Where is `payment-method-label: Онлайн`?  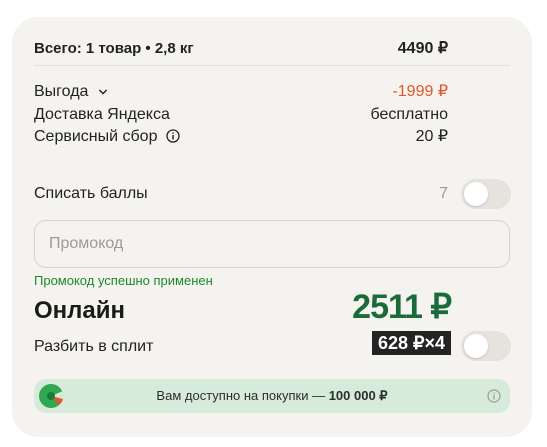 payment-method-label: Онлайн is located at coordinates (80, 310).